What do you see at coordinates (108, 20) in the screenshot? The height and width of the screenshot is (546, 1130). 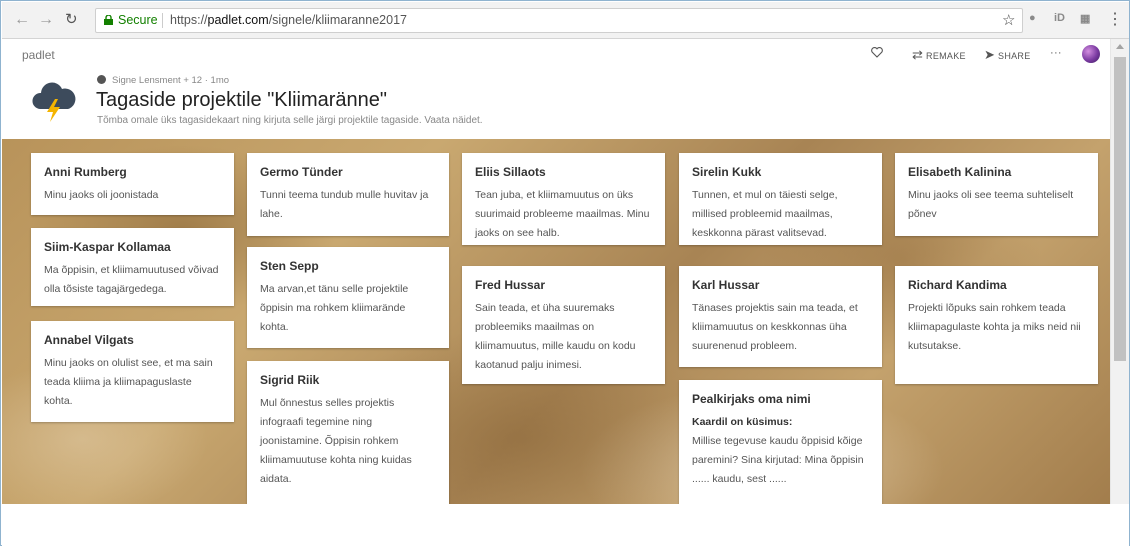 I see `lock-icon` at bounding box center [108, 20].